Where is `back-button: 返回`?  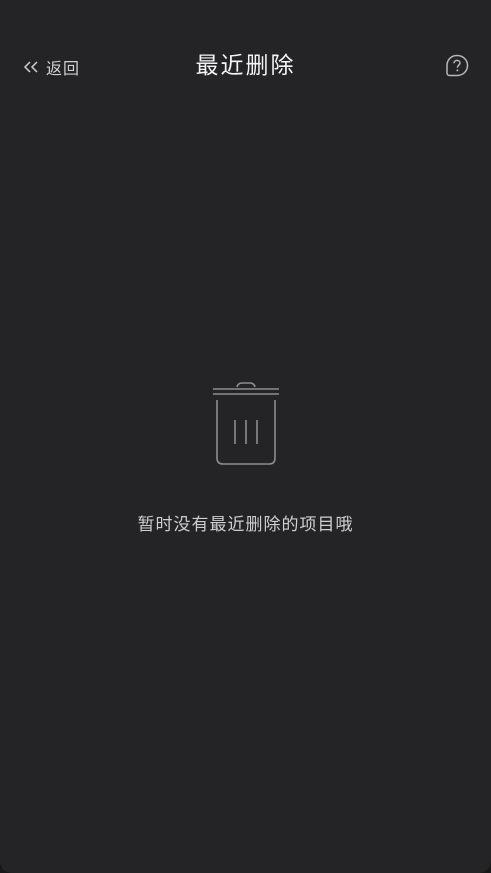
back-button: 返回 is located at coordinates (51, 67).